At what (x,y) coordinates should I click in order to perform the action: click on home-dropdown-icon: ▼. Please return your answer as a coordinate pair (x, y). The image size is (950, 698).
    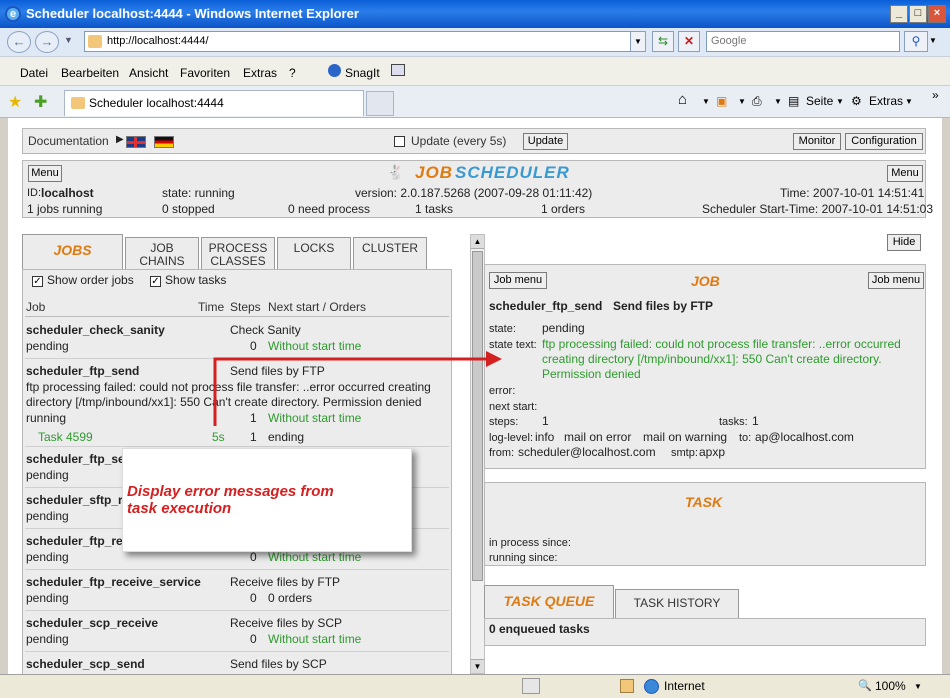
    Looking at the image, I should click on (706, 101).